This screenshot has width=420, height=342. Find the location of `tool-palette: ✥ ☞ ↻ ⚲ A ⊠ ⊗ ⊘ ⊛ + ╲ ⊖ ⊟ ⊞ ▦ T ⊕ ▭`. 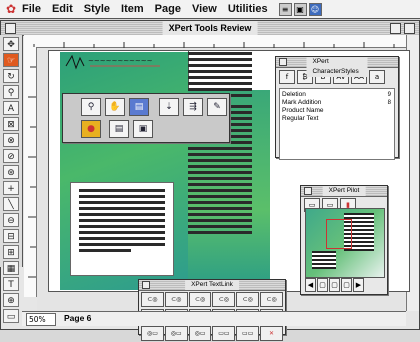

tool-palette: ✥ ☞ ↻ ⚲ A ⊠ ⊗ ⊘ ⊛ + ╲ ⊖ ⊟ ⊞ ▦ T ⊕ ▭ is located at coordinates (11, 179).